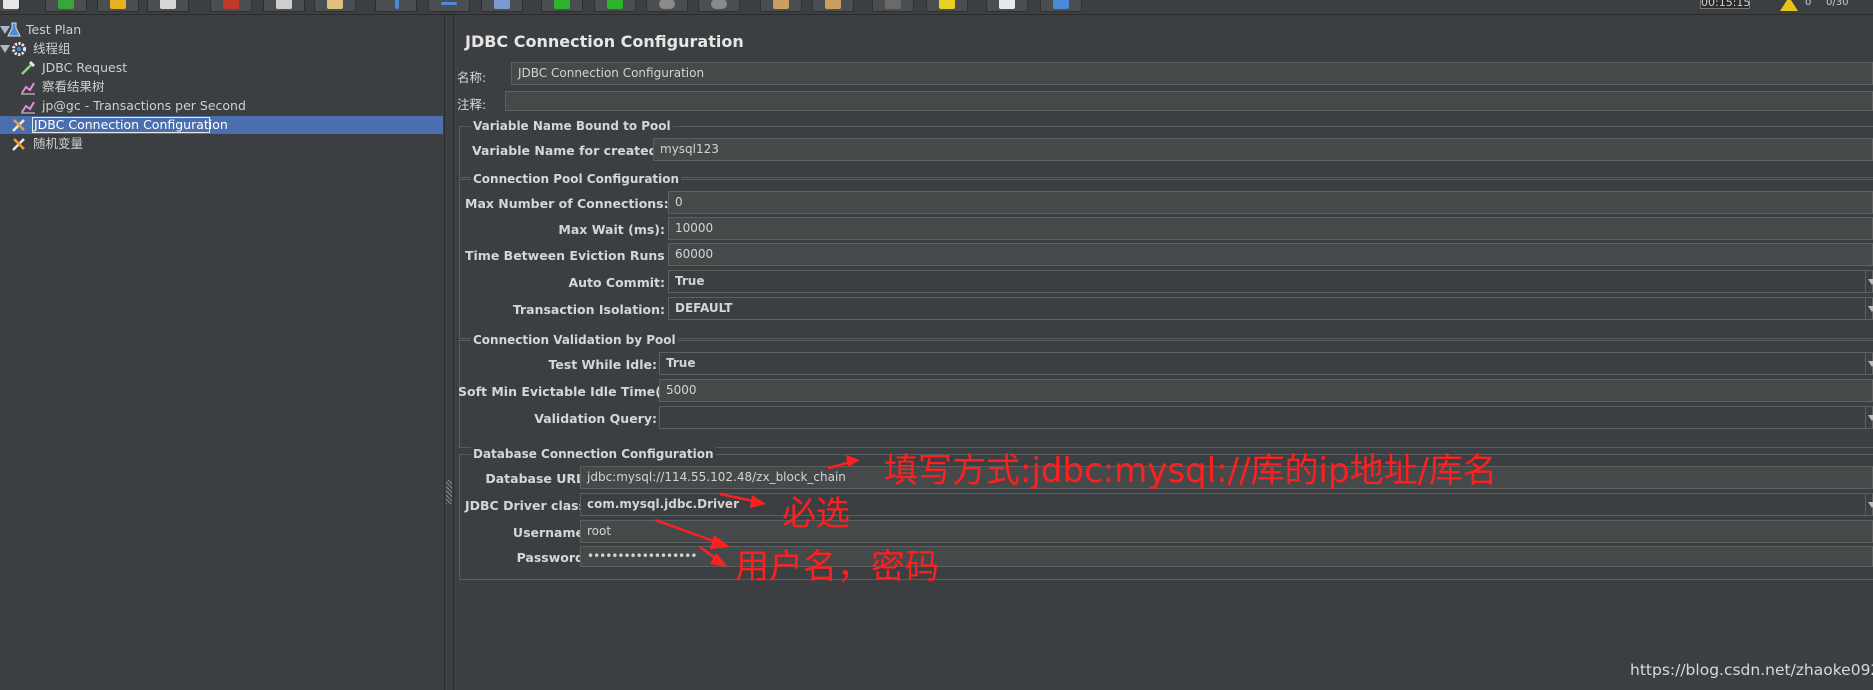 This screenshot has width=1873, height=690. I want to click on username-input: root, so click(1226, 531).